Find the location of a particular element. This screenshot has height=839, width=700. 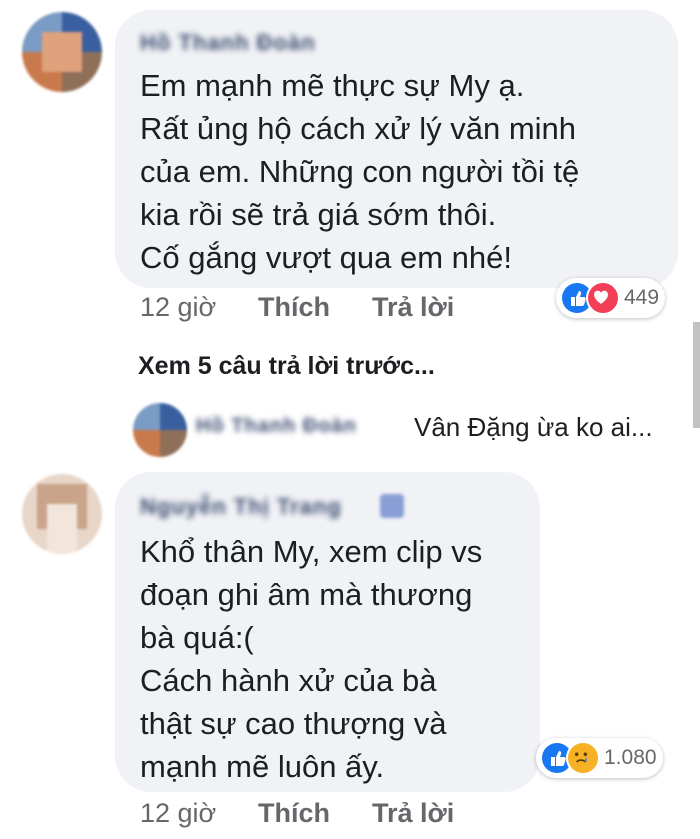

reply-author: Hồ Thanh Đoàn is located at coordinates (276, 426).